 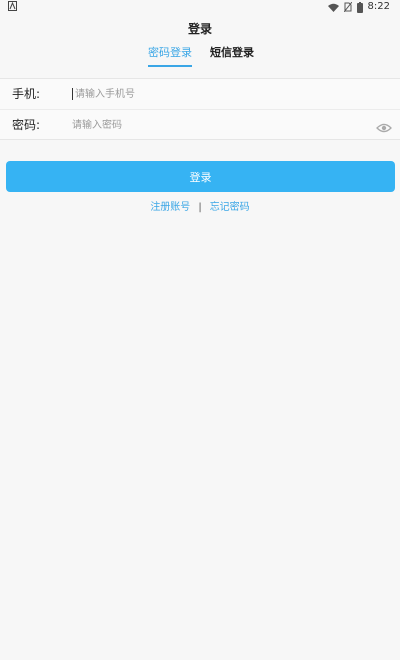 What do you see at coordinates (170, 207) in the screenshot?
I see `register-link: 注册账号` at bounding box center [170, 207].